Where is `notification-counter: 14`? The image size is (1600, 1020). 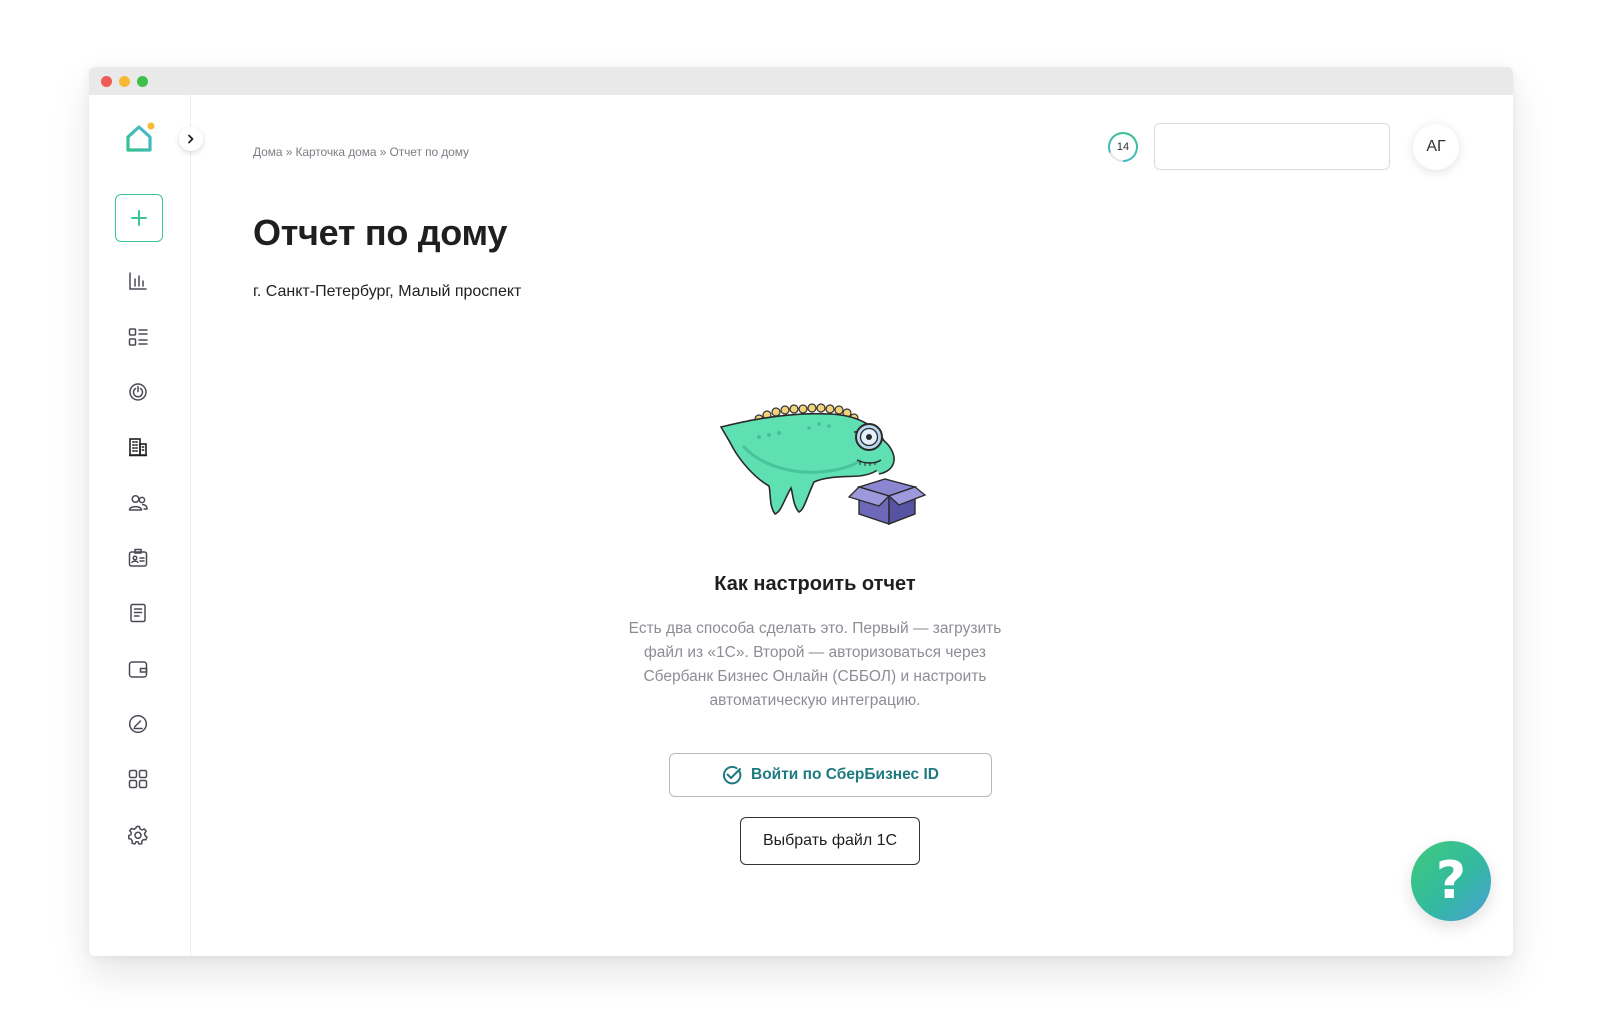
notification-counter: 14 is located at coordinates (1123, 147).